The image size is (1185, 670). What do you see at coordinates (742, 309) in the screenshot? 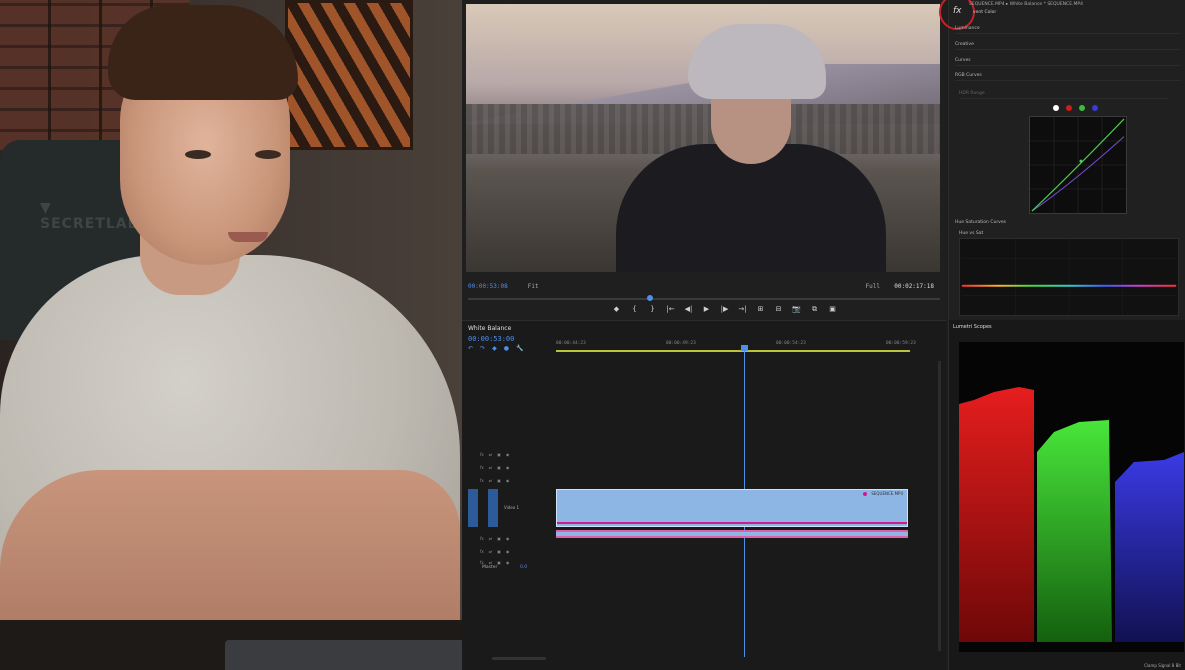
I see `transport-button-7: →|` at bounding box center [742, 309].